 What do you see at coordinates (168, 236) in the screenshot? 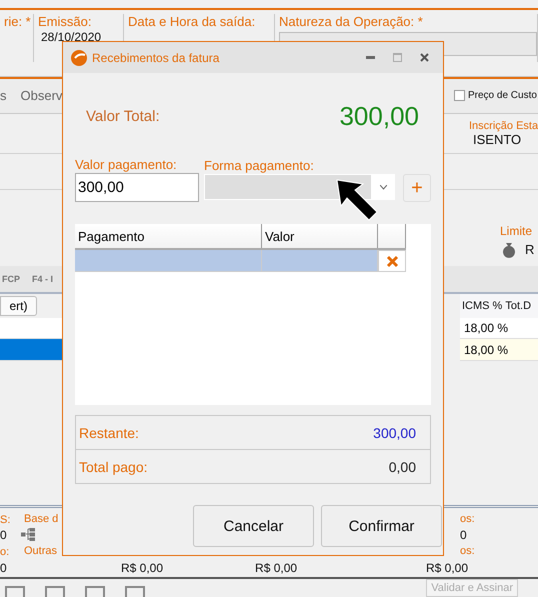
I see `column-header: Pagamento` at bounding box center [168, 236].